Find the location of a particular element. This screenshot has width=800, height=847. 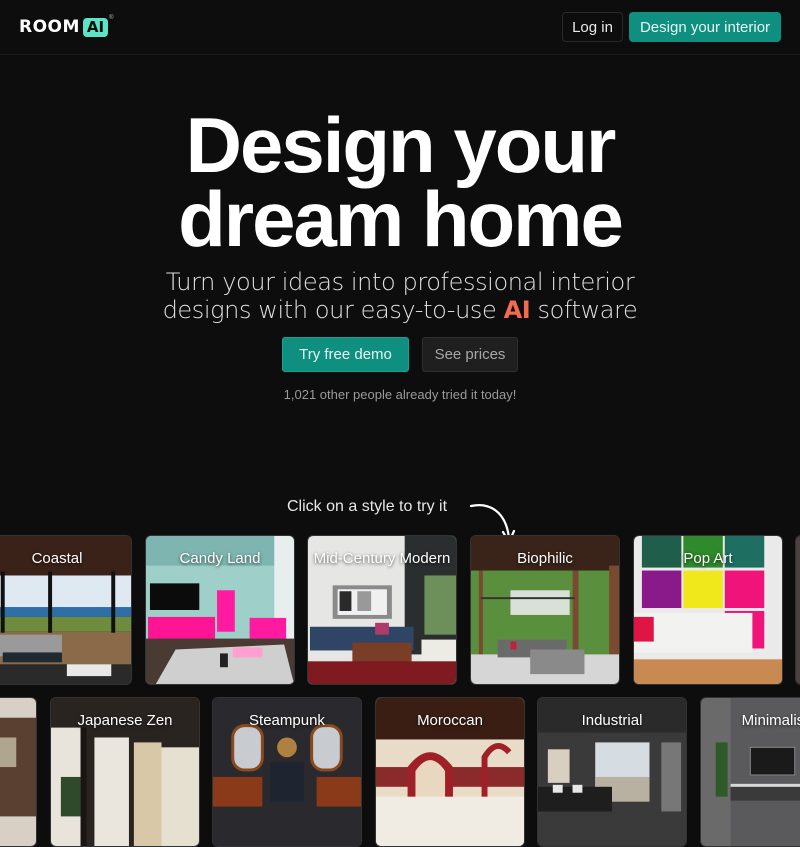

style-card-pop-art: Pop Art is located at coordinates (708, 610).